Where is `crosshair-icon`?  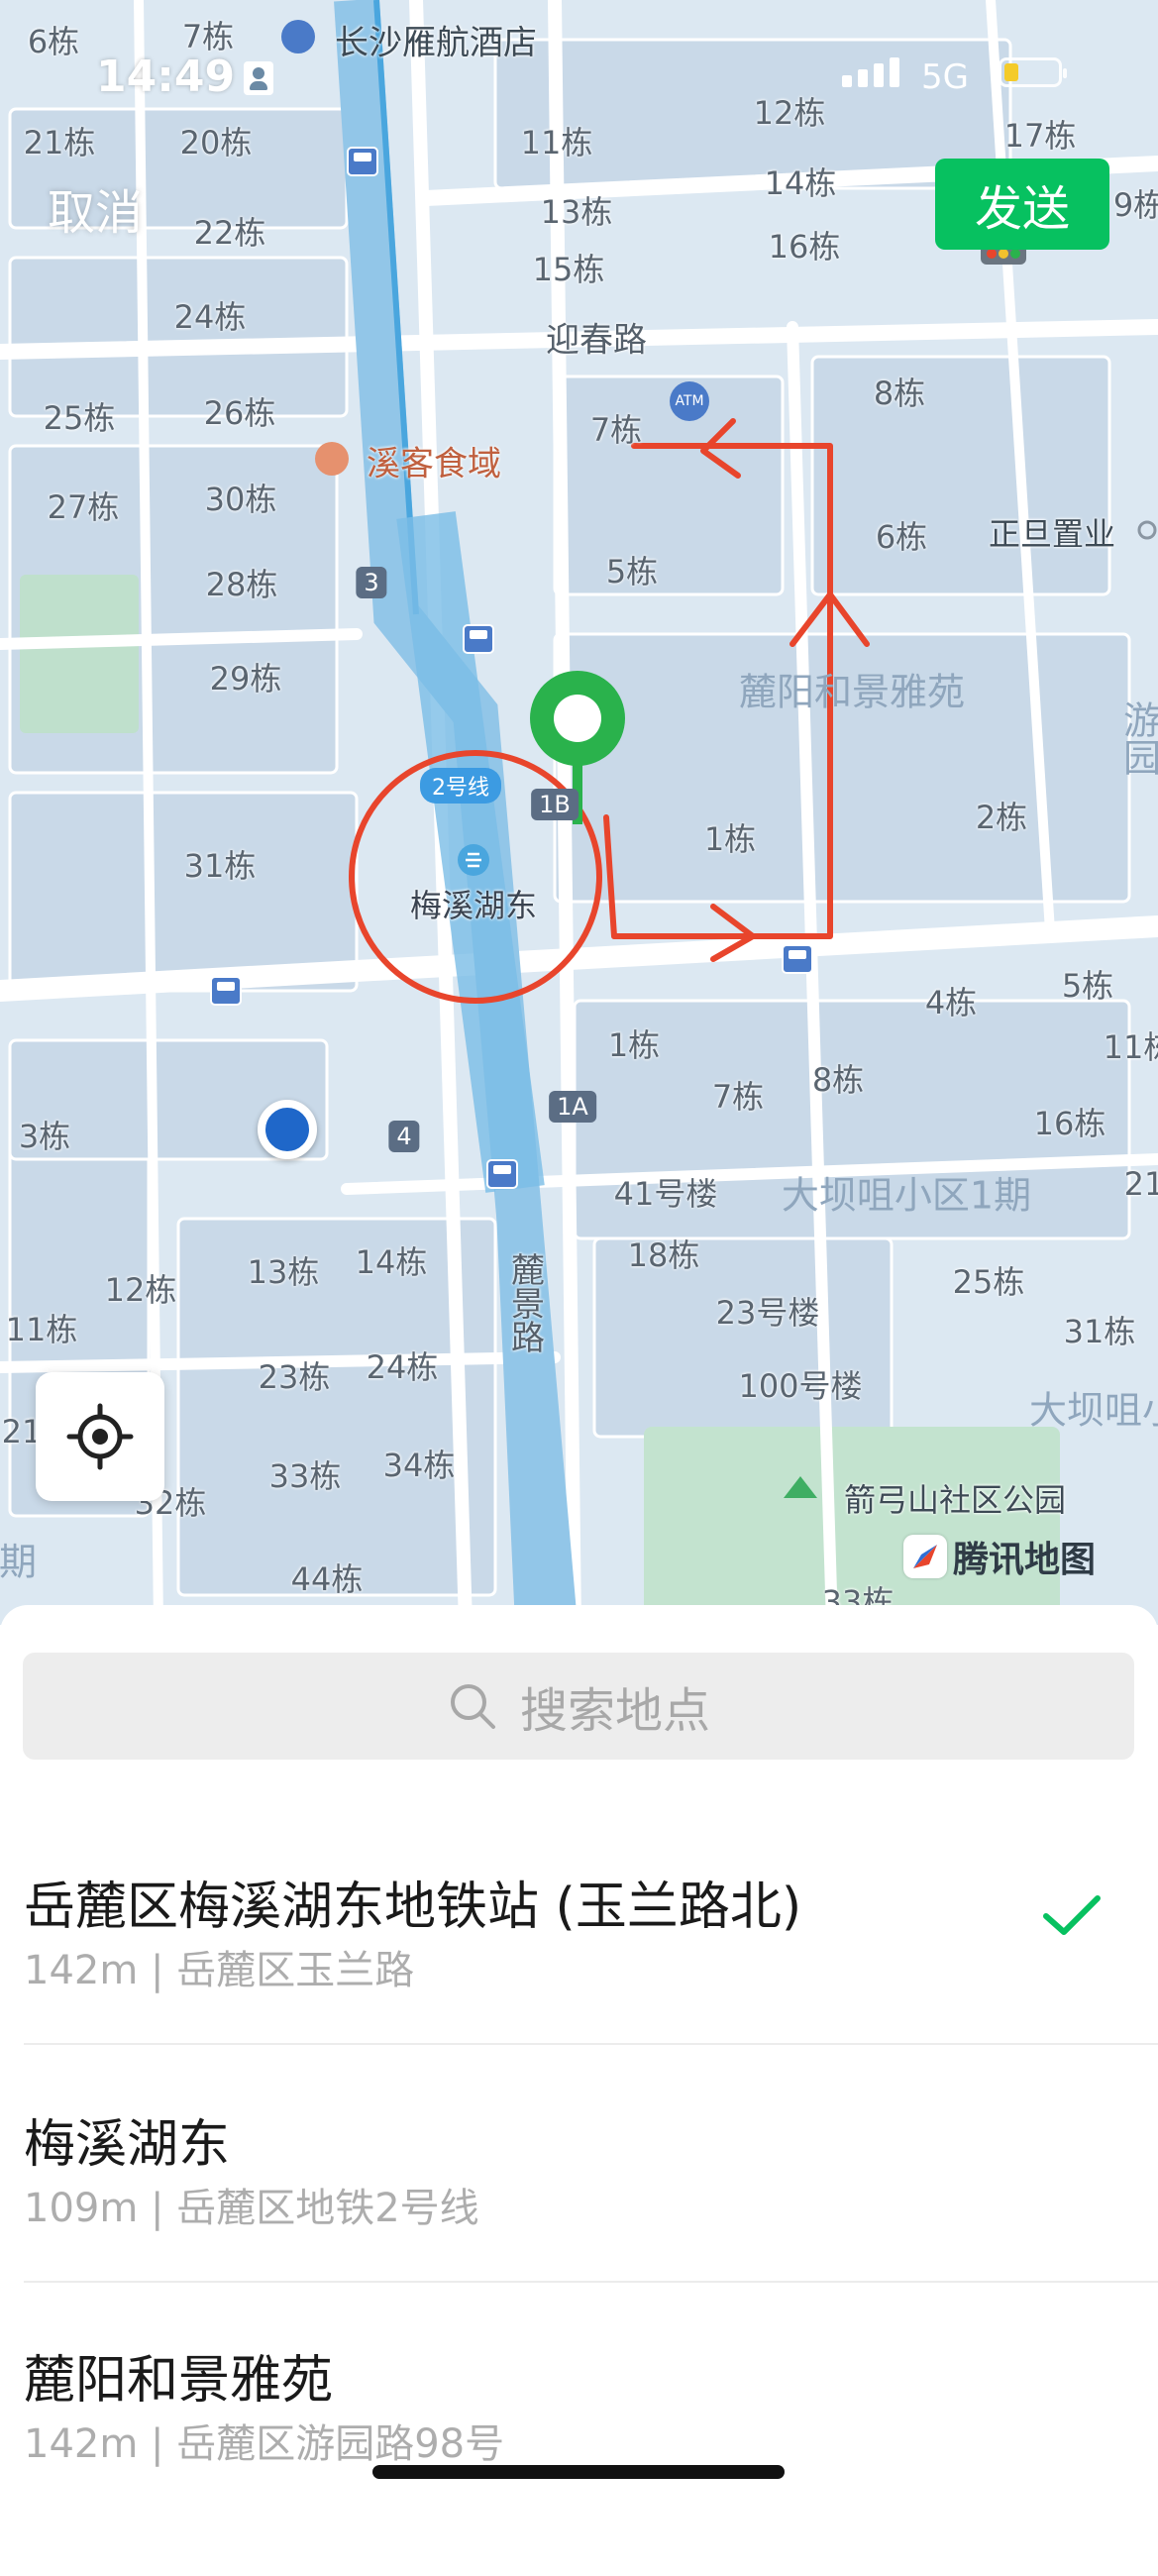
crosshair-icon is located at coordinates (100, 1436).